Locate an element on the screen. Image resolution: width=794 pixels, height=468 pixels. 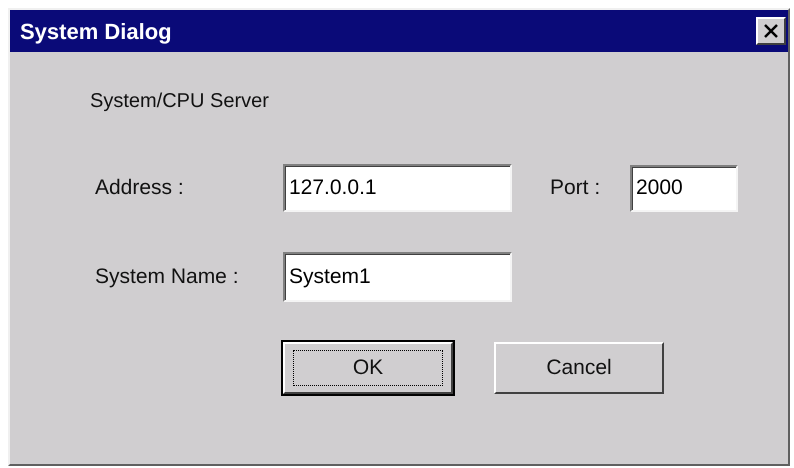
text-field: 2000 is located at coordinates (684, 188).